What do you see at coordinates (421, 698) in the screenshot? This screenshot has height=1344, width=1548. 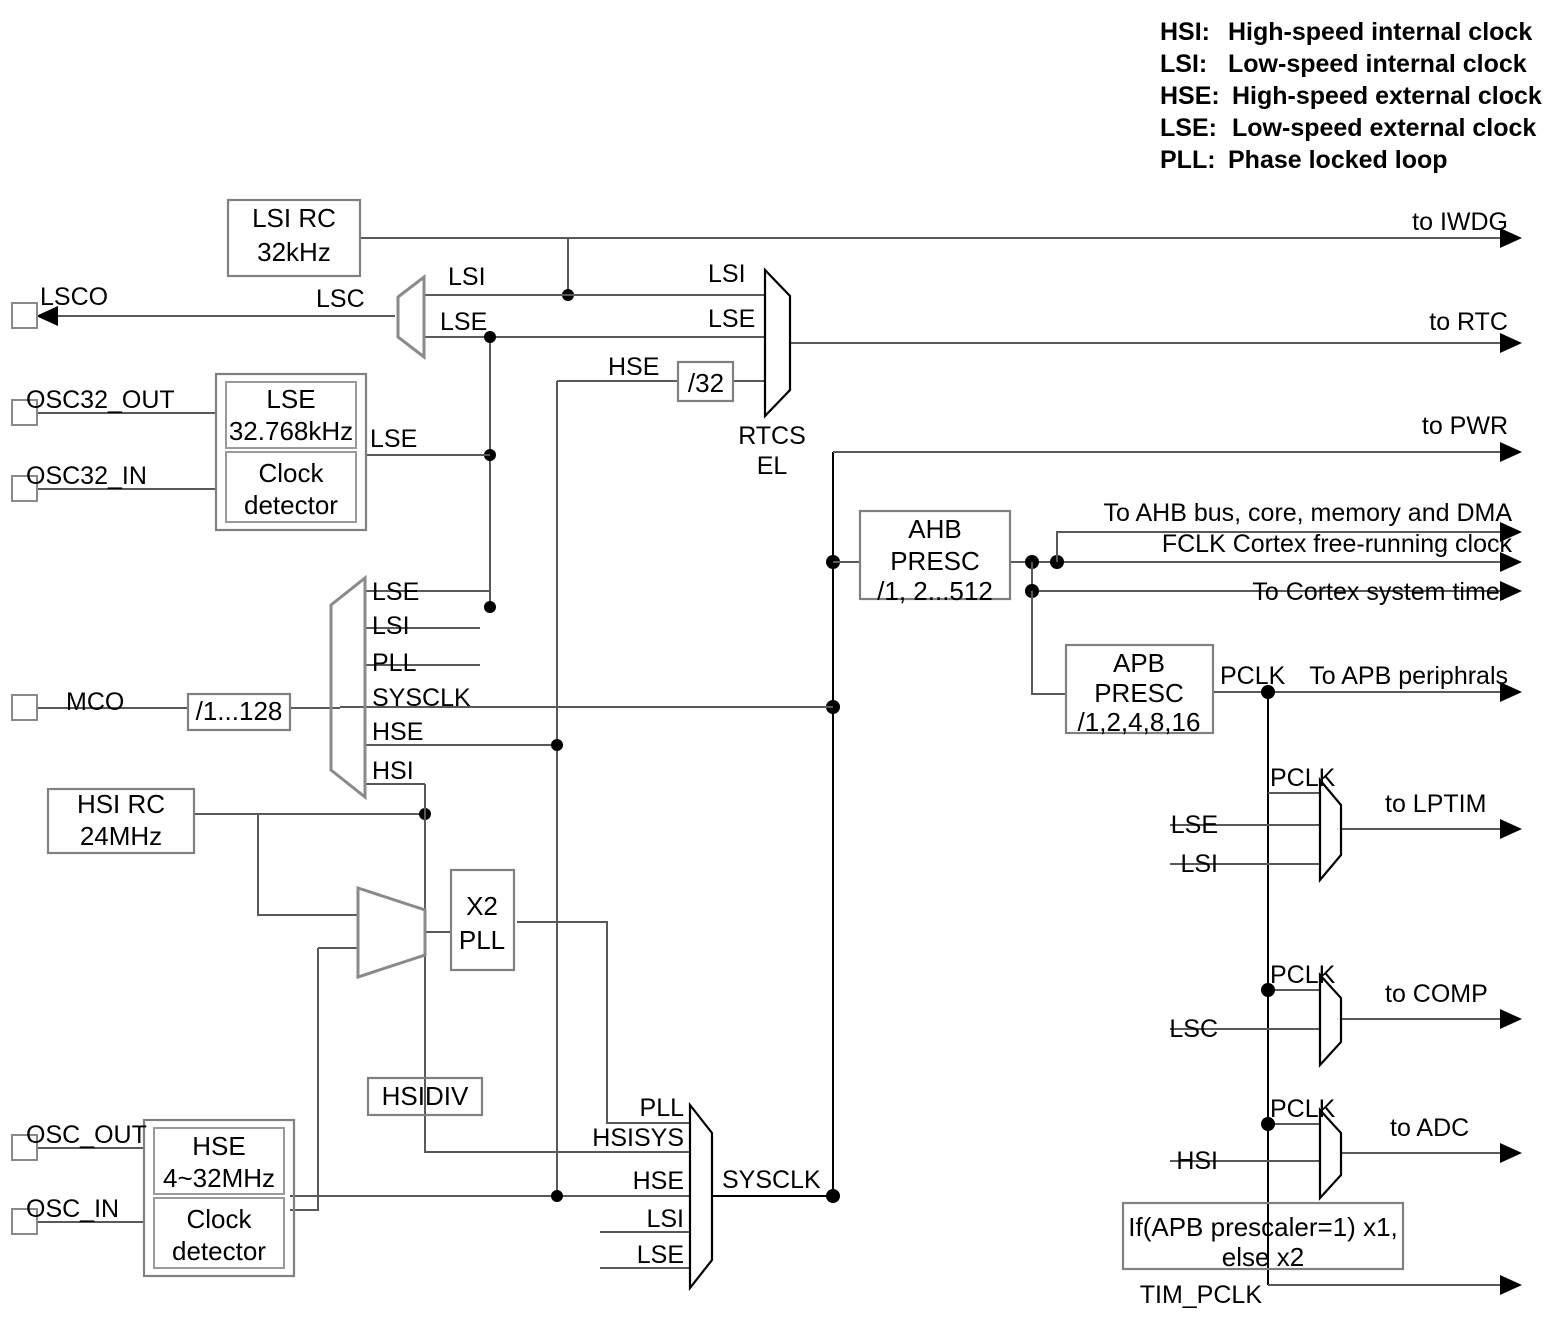 I see `label-mco-in-sysclk: SYSCLK` at bounding box center [421, 698].